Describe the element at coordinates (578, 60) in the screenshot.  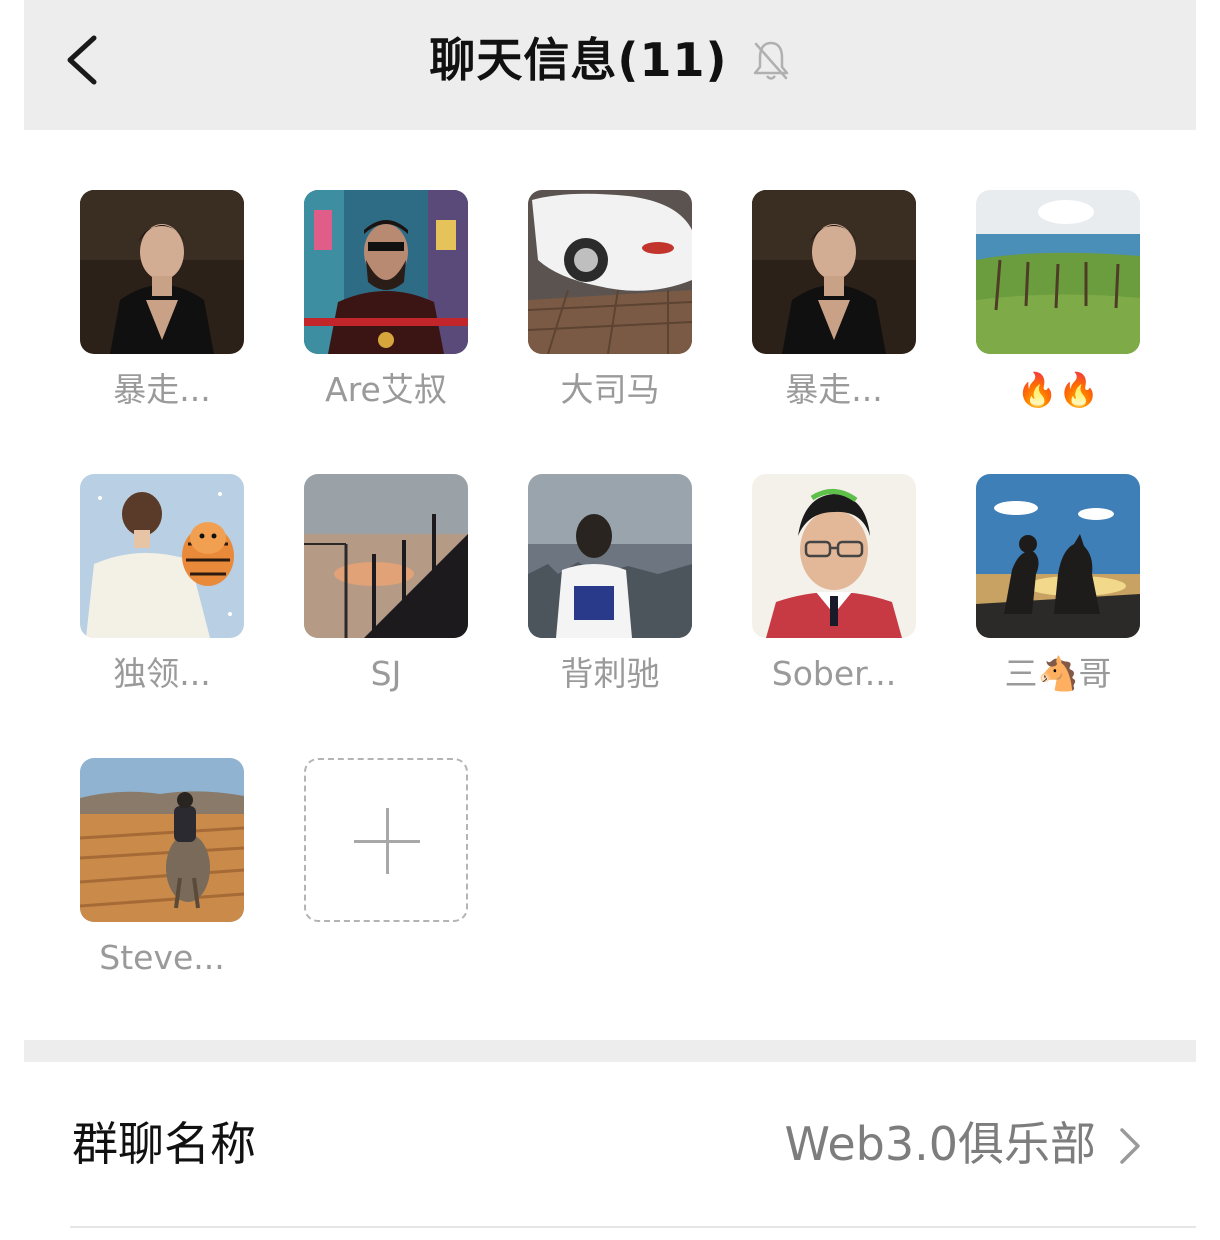
I see `page-title: 聊天信息(11)` at that location.